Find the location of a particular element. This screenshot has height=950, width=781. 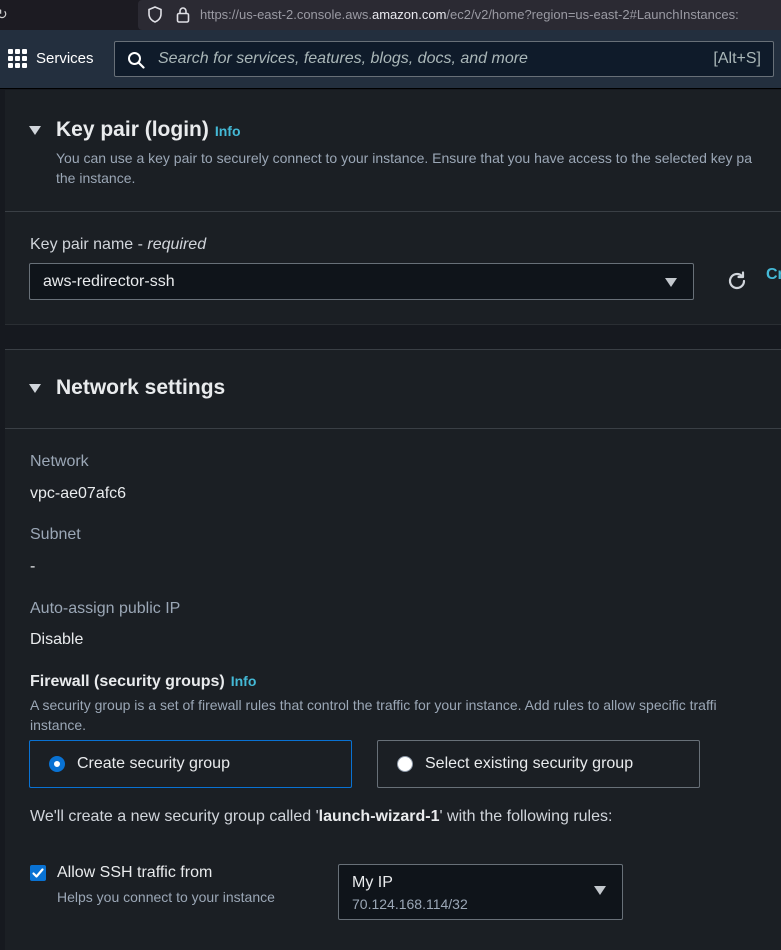

network-settings-heading: Network settings is located at coordinates (141, 387).